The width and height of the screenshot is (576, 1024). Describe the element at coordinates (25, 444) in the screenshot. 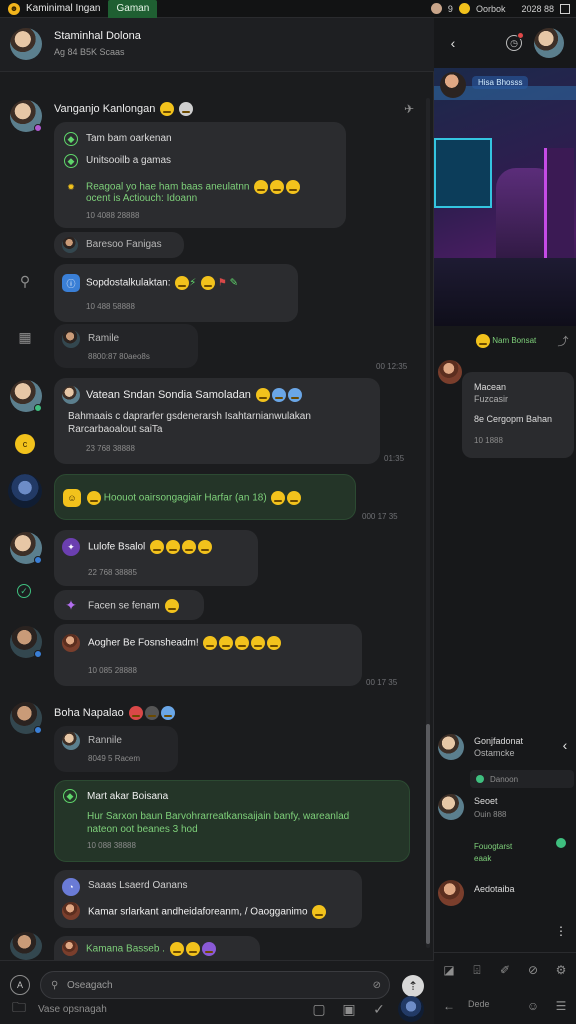

I see `emoji-icon: c` at that location.